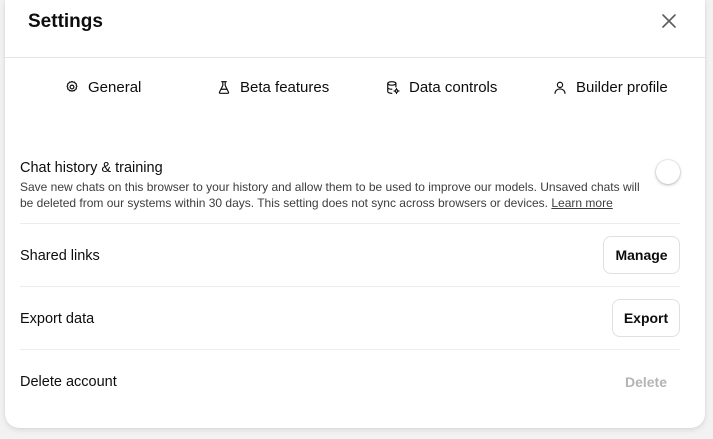  What do you see at coordinates (355, 29) in the screenshot?
I see `dialog-header: Settings` at bounding box center [355, 29].